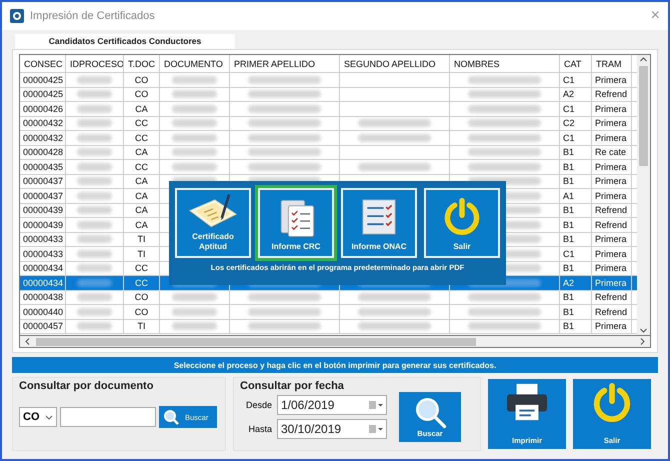 This screenshot has height=461, width=670. What do you see at coordinates (643, 195) in the screenshot?
I see `vertical-scrollbar` at bounding box center [643, 195].